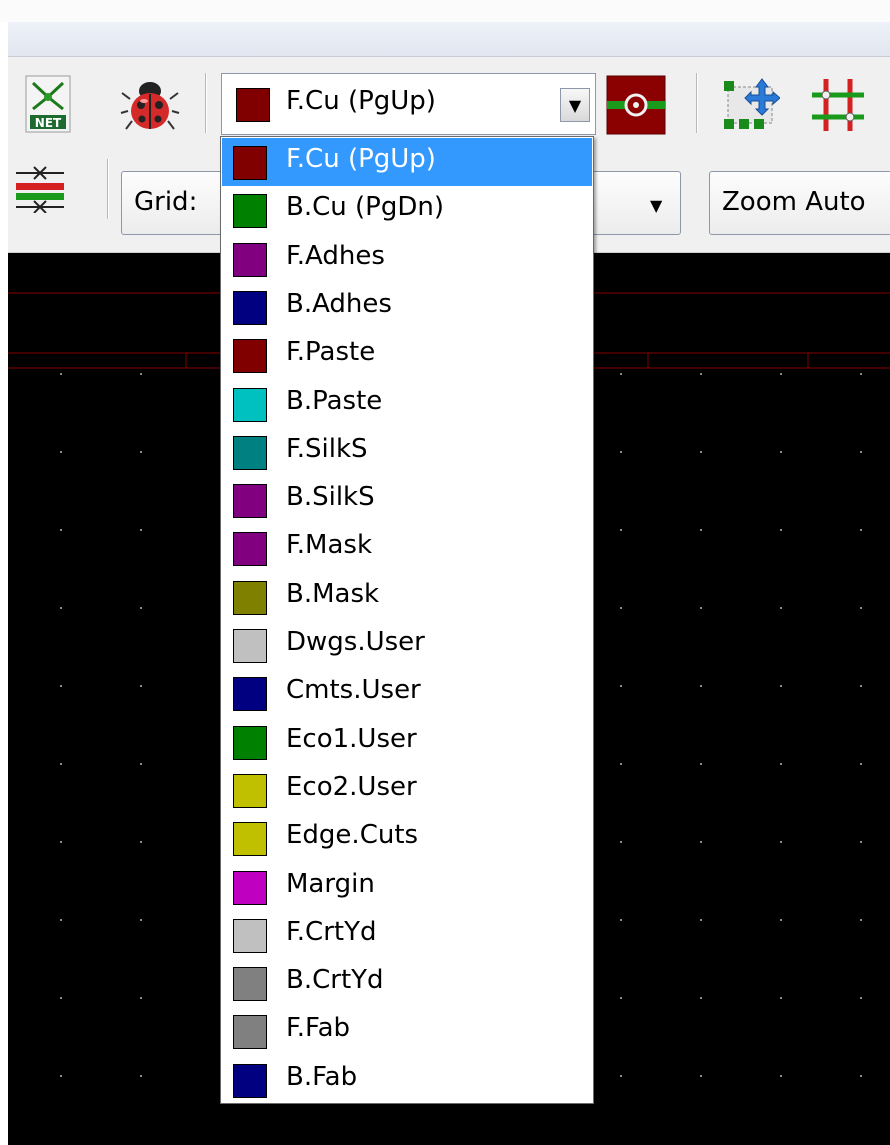  What do you see at coordinates (355, 642) in the screenshot?
I see `layer-option-label: Dwgs.User` at bounding box center [355, 642].